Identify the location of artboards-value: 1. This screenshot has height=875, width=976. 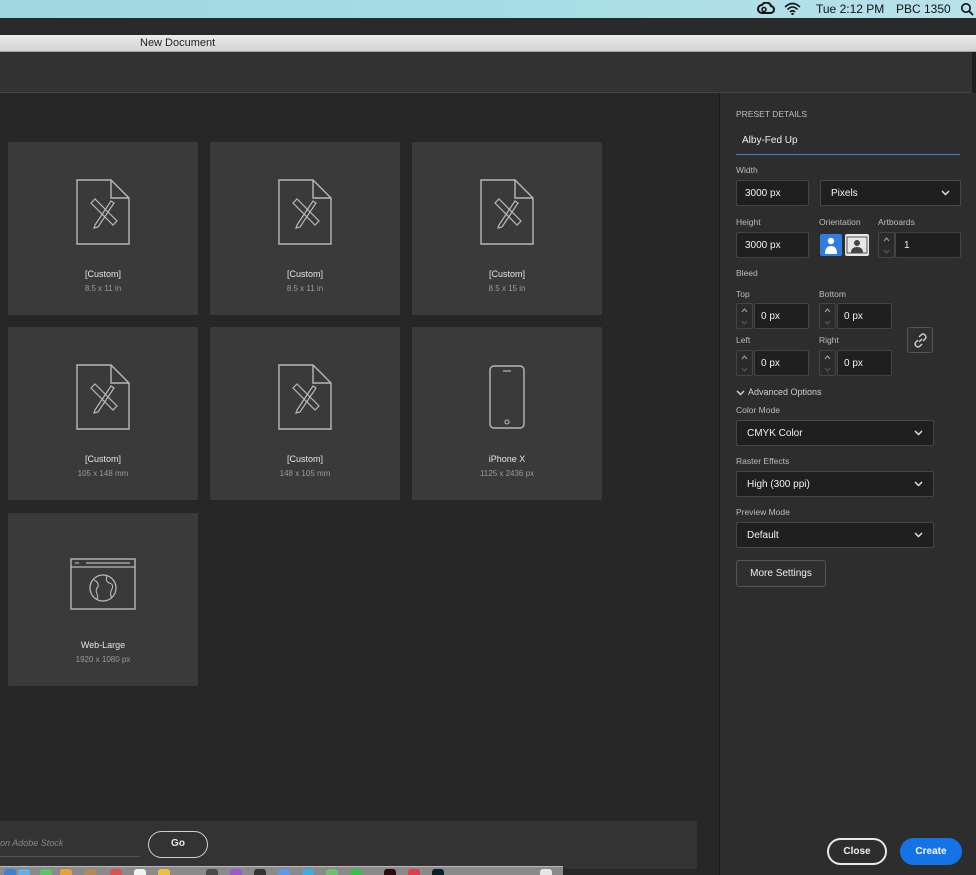
(907, 245).